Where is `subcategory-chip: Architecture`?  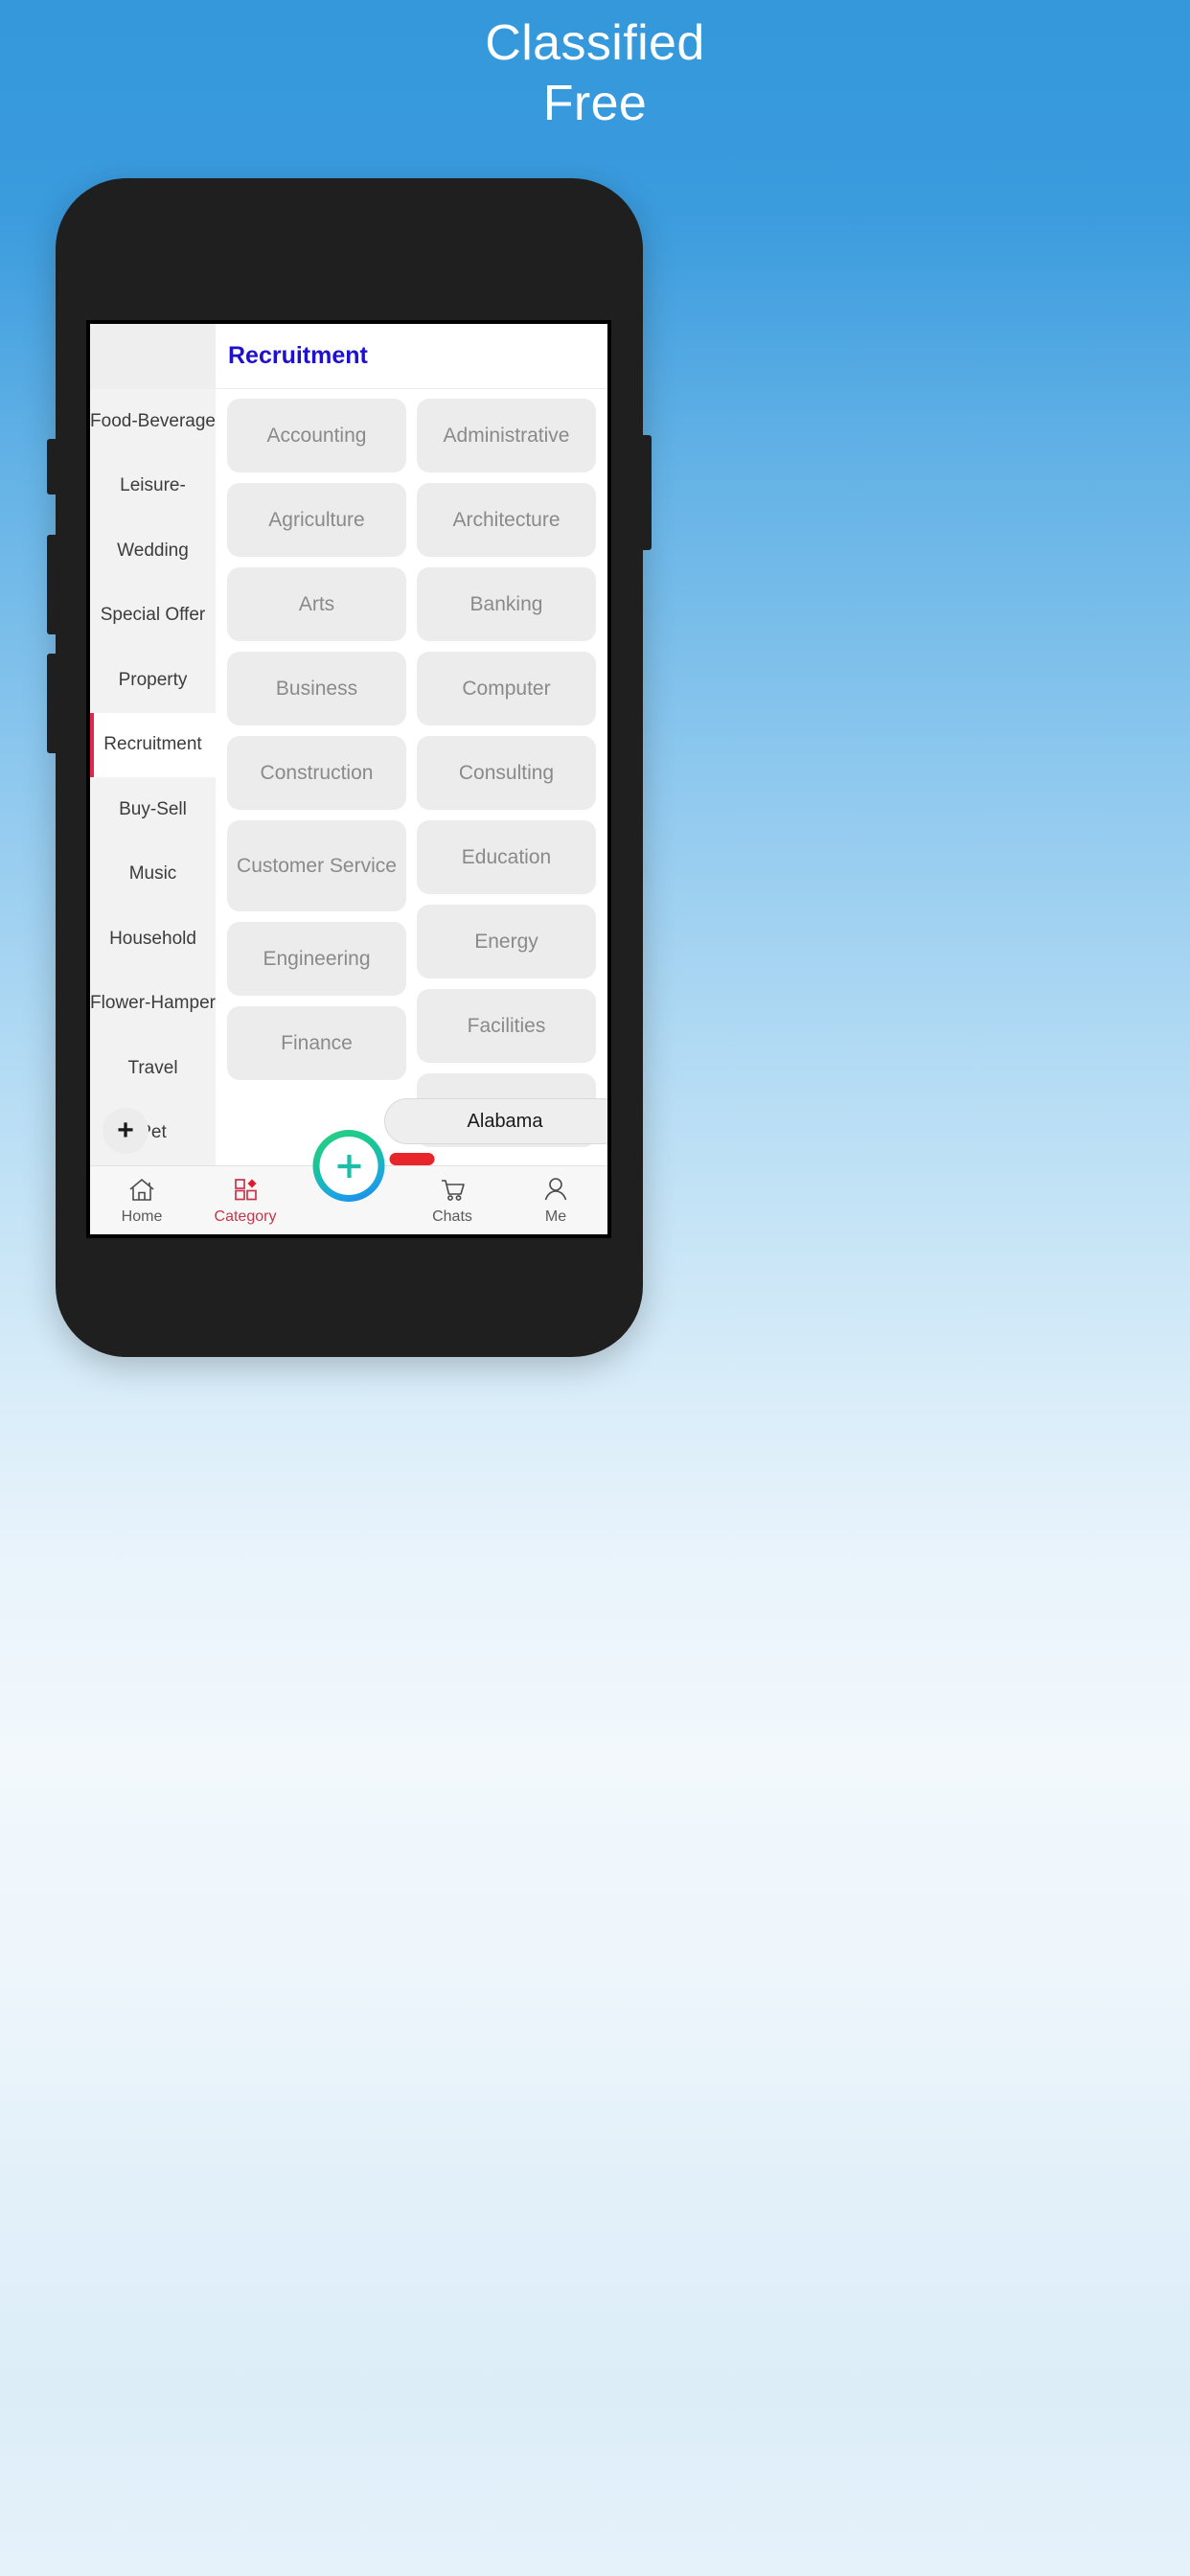 subcategory-chip: Architecture is located at coordinates (507, 520).